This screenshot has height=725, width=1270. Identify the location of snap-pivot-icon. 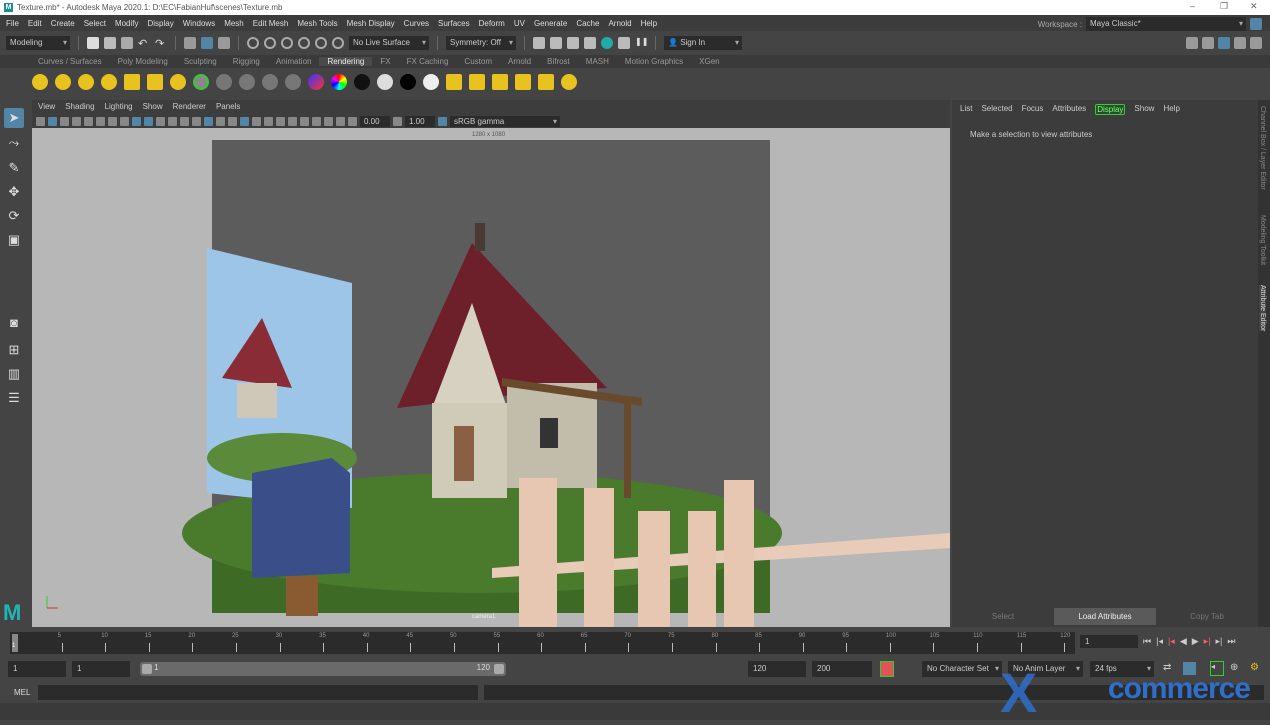
(338, 42).